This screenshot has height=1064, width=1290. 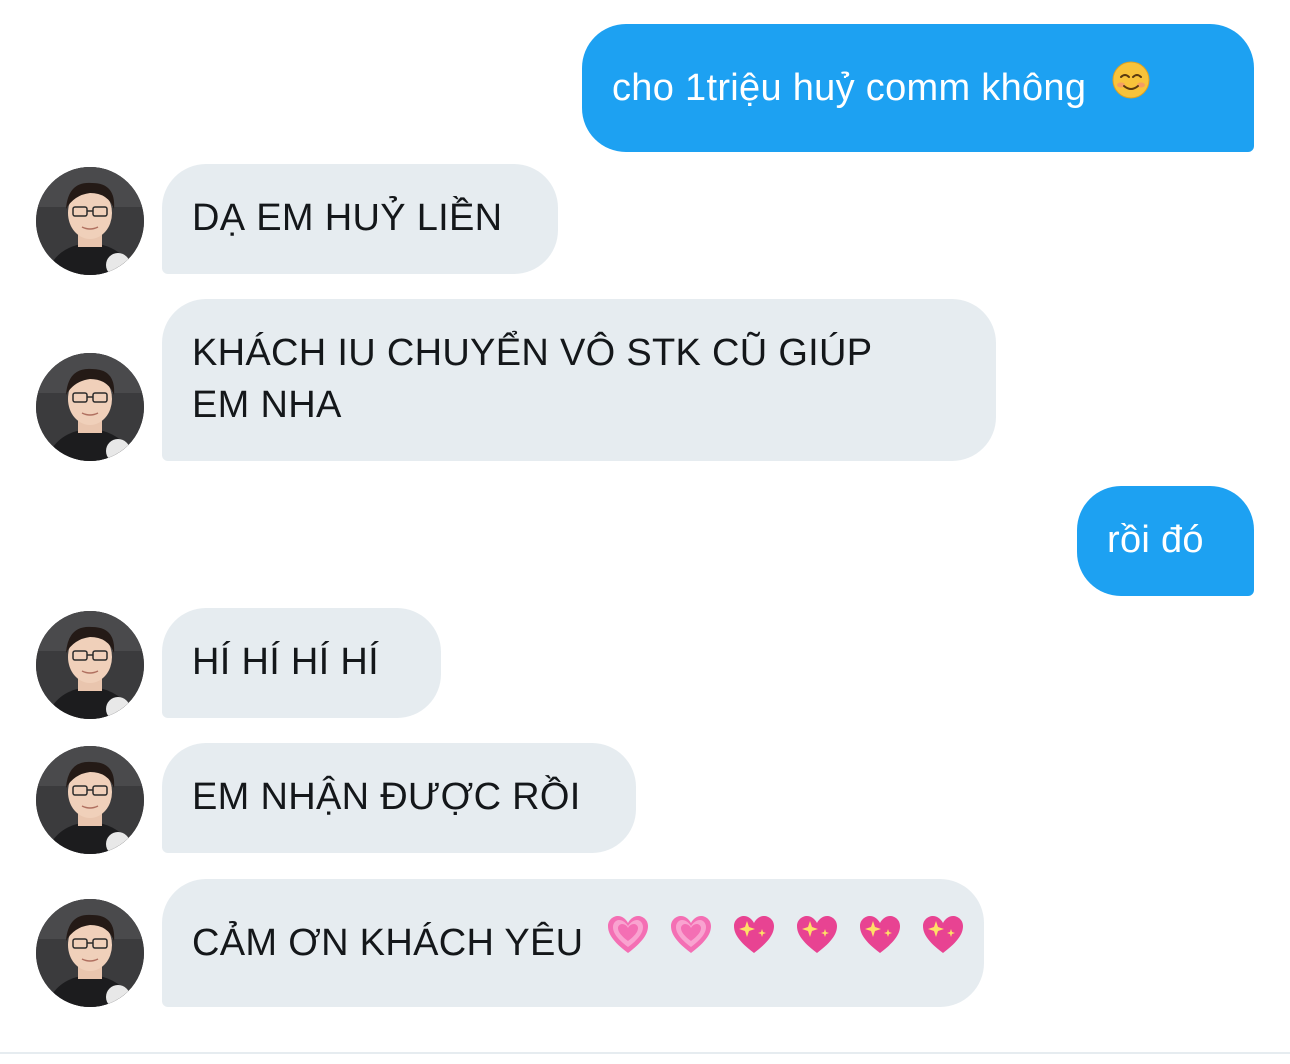 I want to click on message-text: EM NHẬN ĐƯỢC RỒI, so click(x=386, y=797).